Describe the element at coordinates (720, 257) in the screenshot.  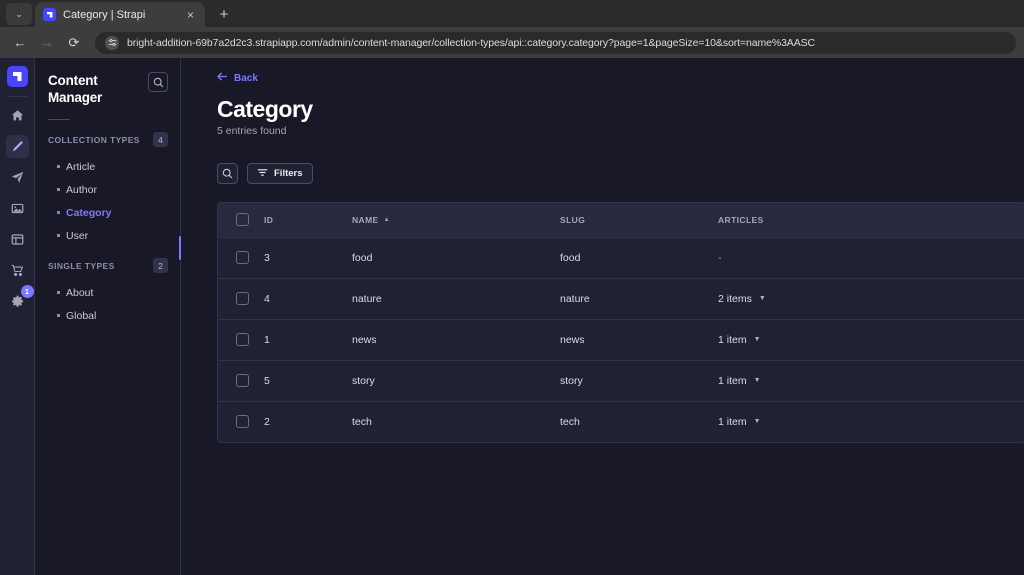
I see `articles-value: -` at that location.